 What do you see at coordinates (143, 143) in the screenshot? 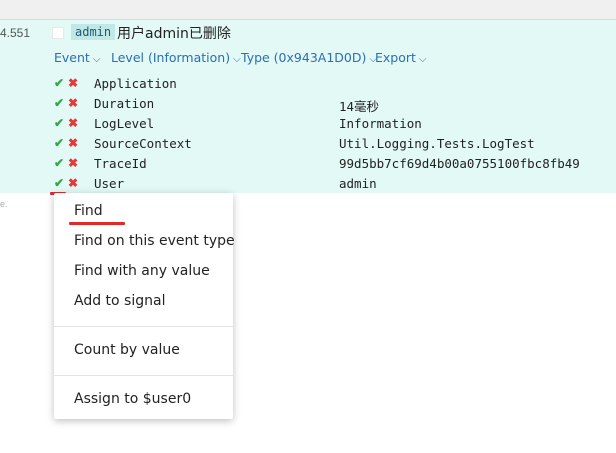
I see `property-name: SourceContext` at bounding box center [143, 143].